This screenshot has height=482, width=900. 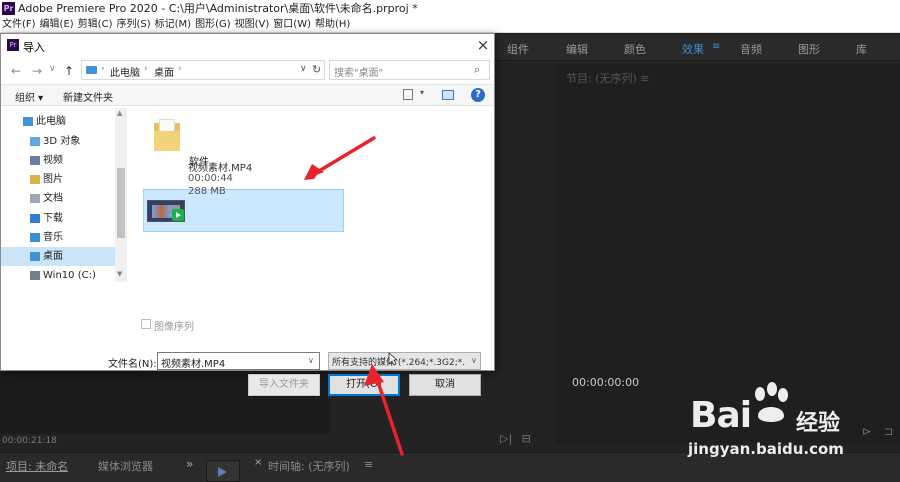 I want to click on new-folder-button: 新建文件夹, so click(x=88, y=96).